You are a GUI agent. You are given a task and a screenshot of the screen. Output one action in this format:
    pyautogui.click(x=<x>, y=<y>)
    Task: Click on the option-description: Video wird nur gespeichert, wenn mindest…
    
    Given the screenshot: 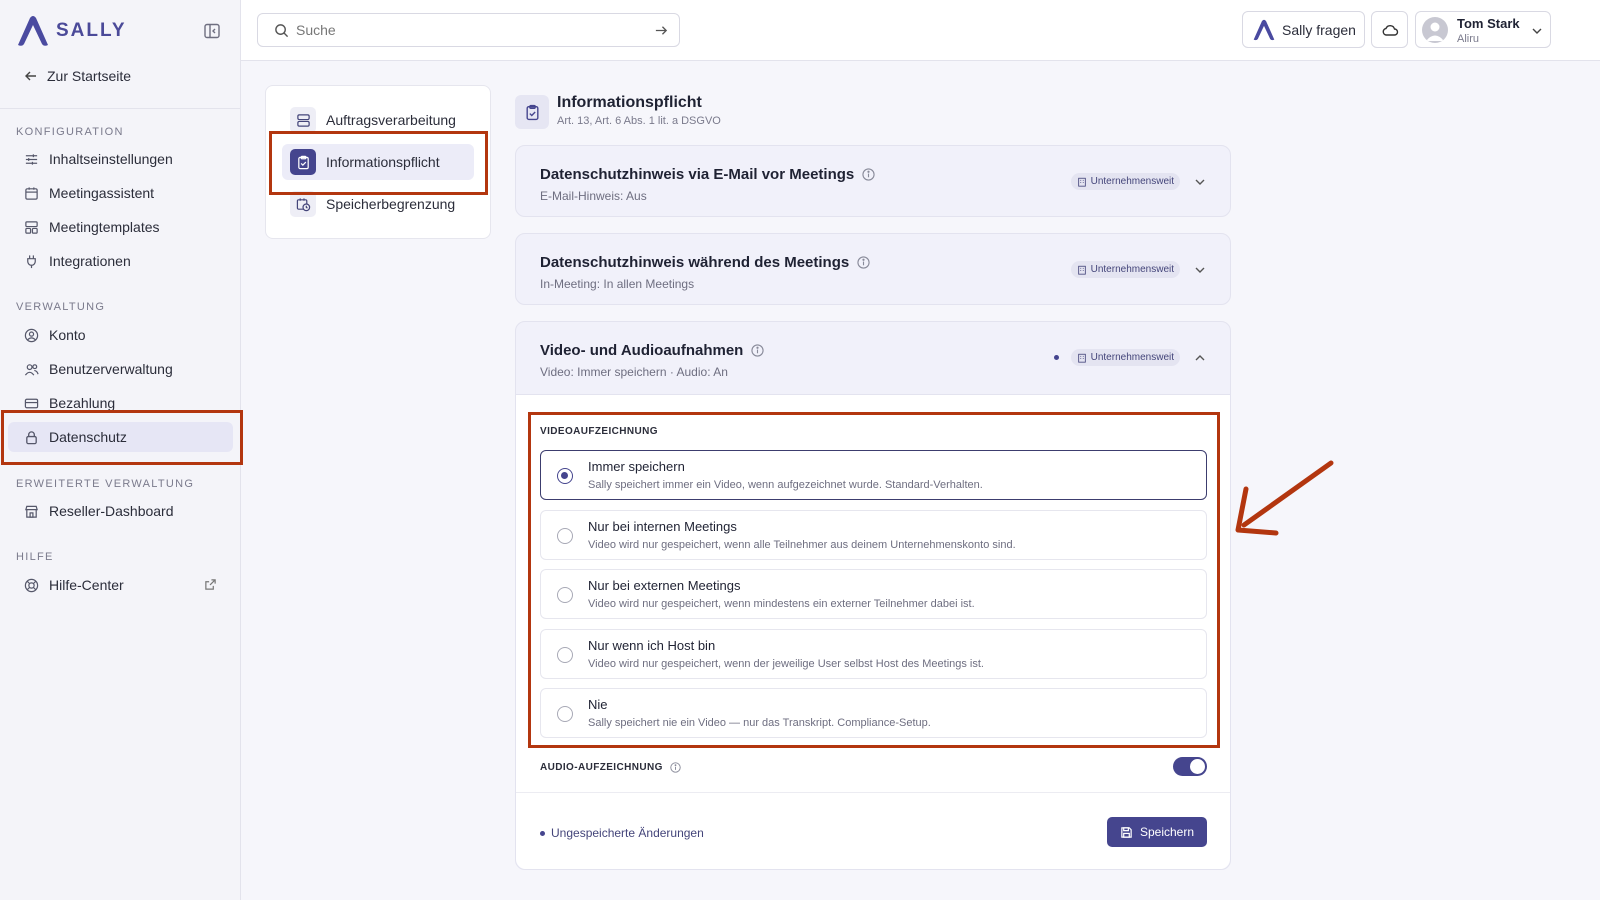 What is the action you would take?
    pyautogui.click(x=781, y=604)
    